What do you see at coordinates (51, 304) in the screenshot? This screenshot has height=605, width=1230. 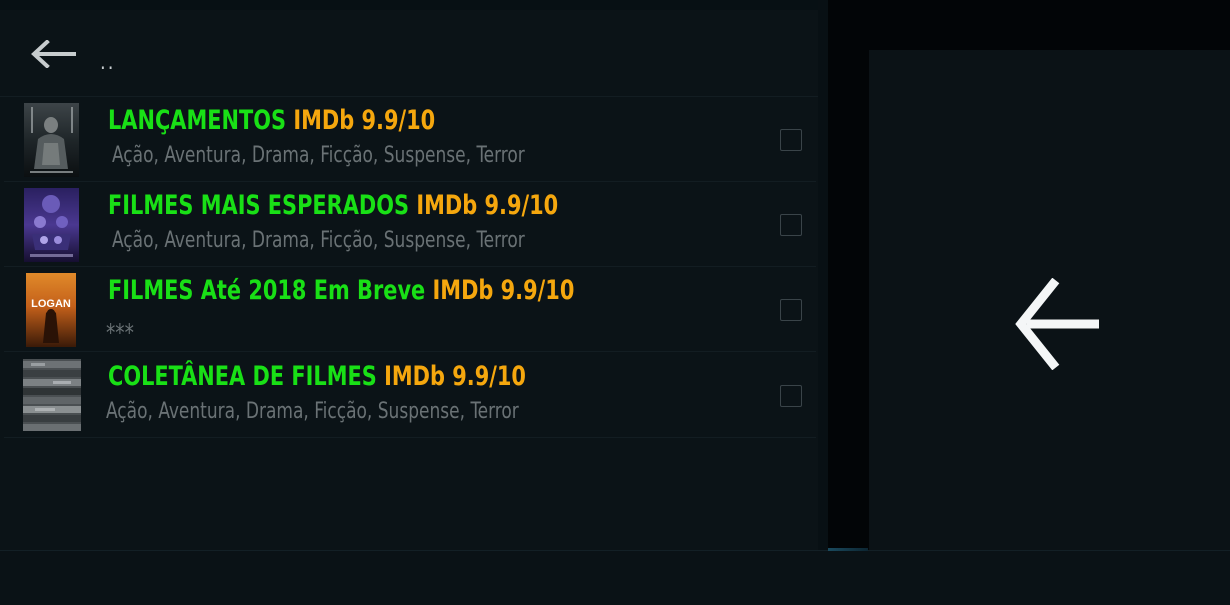 I see `logan-title-text: LOGAN` at bounding box center [51, 304].